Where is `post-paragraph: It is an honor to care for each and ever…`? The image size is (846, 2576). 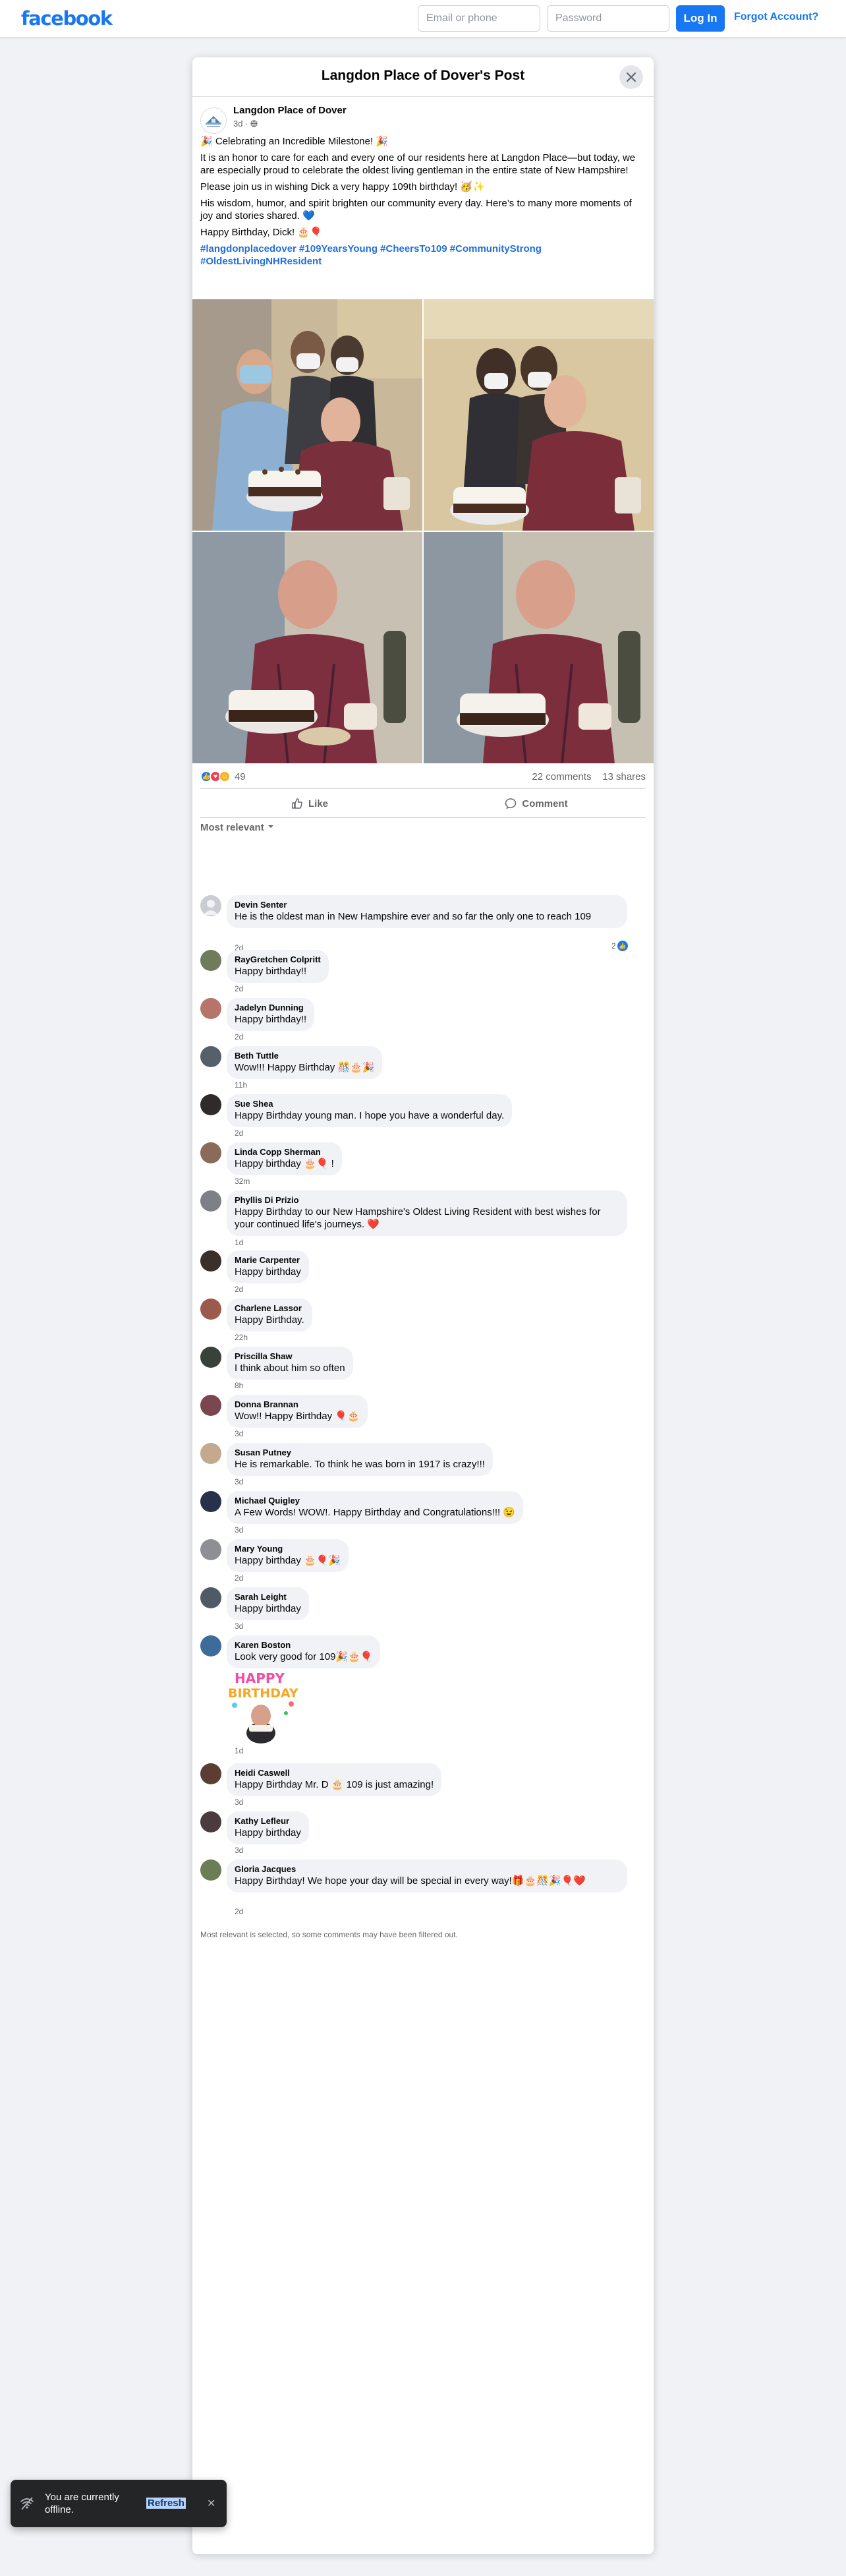
post-paragraph: It is an honor to care for each and ever… is located at coordinates (418, 164).